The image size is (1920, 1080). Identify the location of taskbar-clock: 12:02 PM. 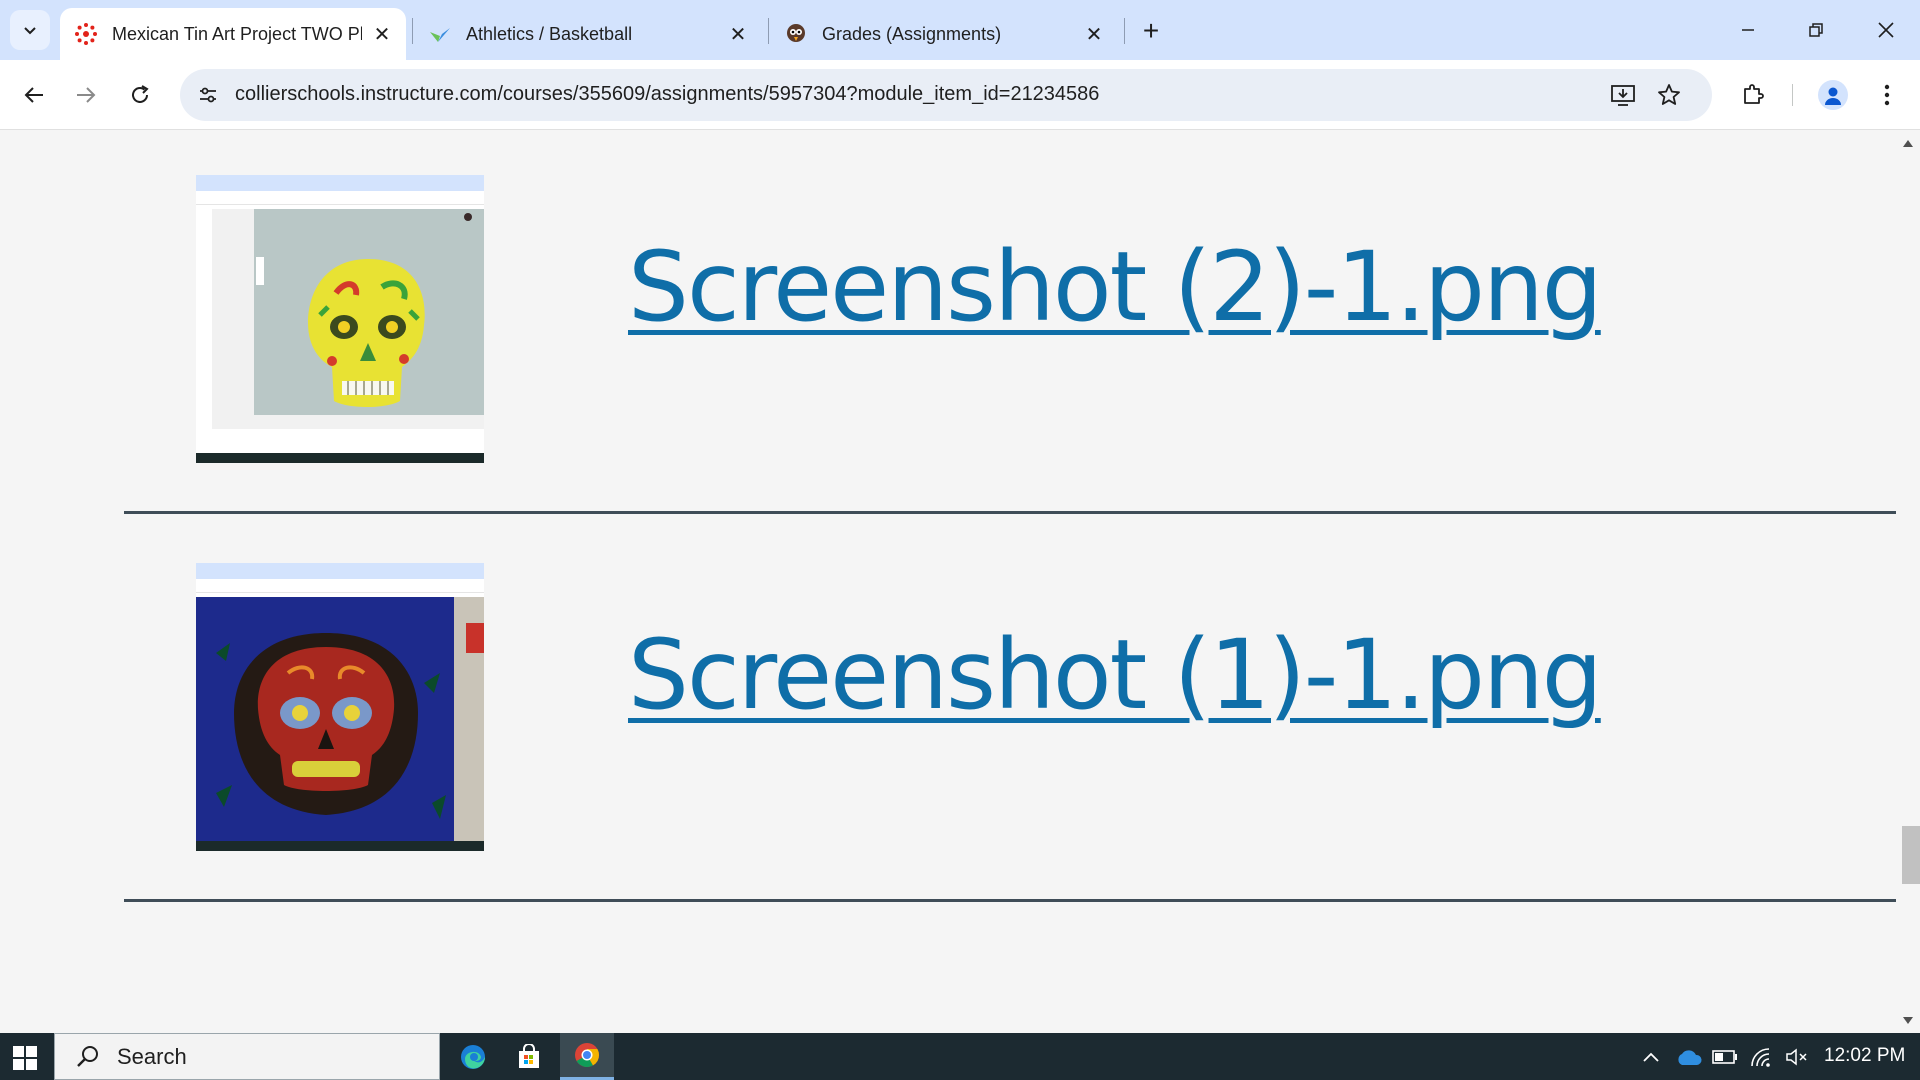
(1864, 1056).